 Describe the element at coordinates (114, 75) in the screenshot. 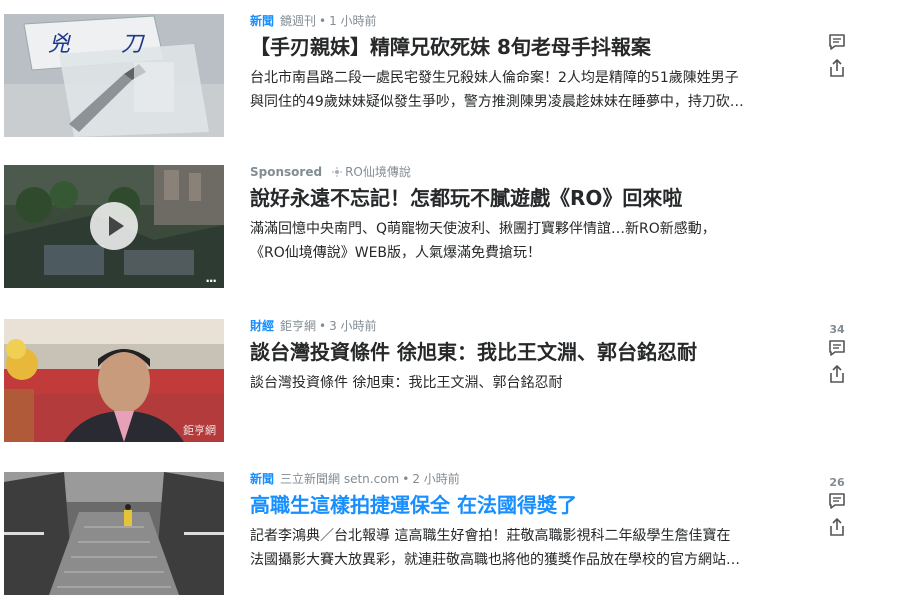

I see `news-thumbnail: 兇 刀` at that location.